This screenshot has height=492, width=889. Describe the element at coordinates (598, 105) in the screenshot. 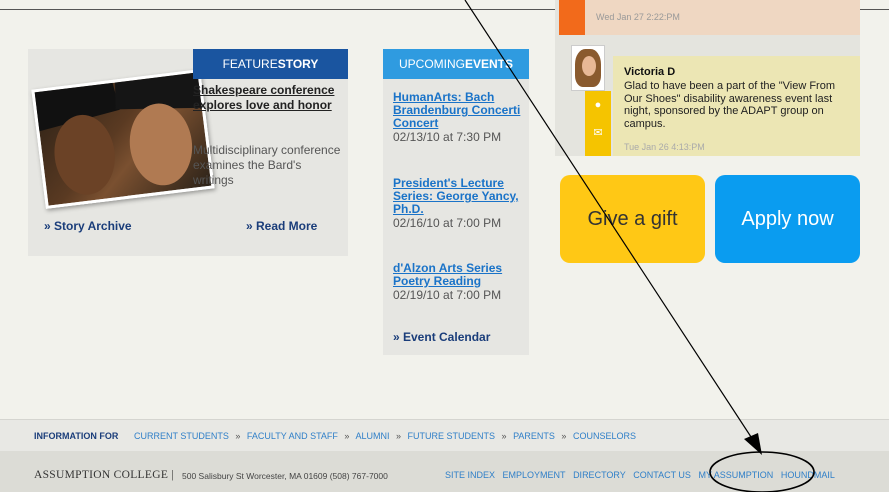

I see `comment-icon: ●` at that location.